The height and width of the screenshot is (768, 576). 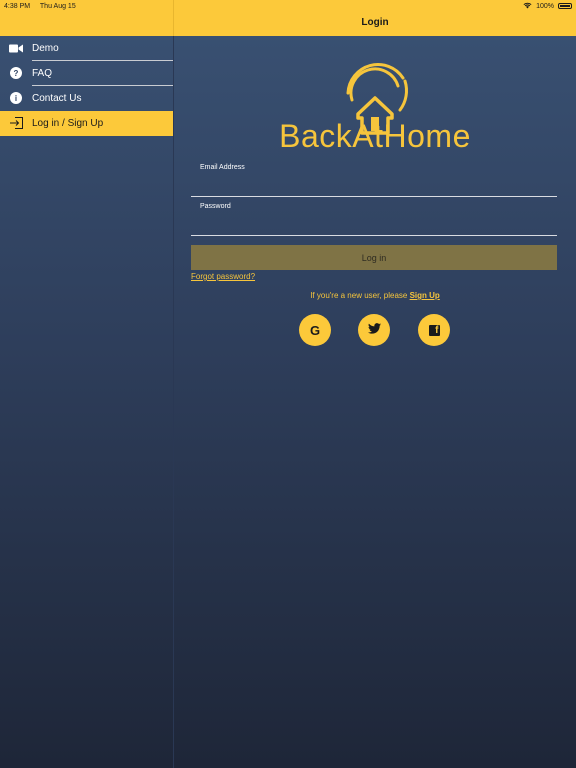 What do you see at coordinates (16, 123) in the screenshot?
I see `login-arrow-icon` at bounding box center [16, 123].